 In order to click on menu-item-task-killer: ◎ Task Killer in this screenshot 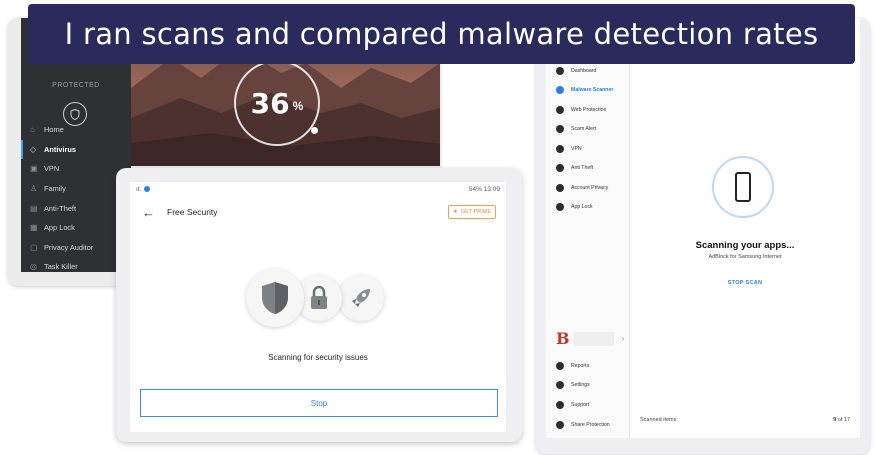, I will do `click(76, 267)`.